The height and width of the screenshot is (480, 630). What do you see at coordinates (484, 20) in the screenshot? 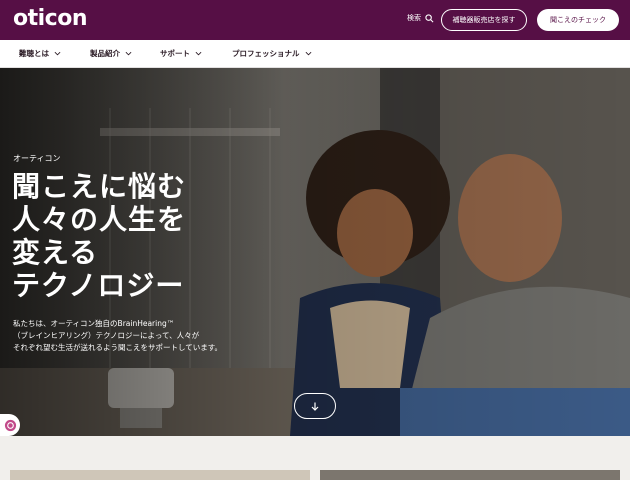
I see `find-store-button: 補聴器販売店を探す` at bounding box center [484, 20].